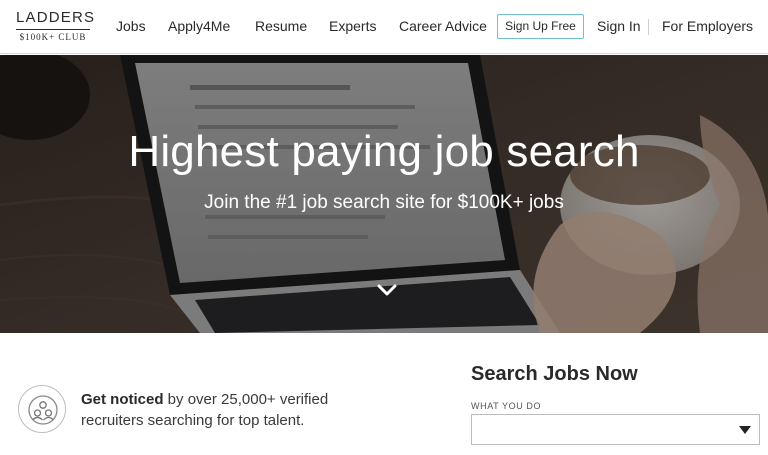 The image size is (768, 455). I want to click on logo-tagline: $100K+ CLUB, so click(53, 35).